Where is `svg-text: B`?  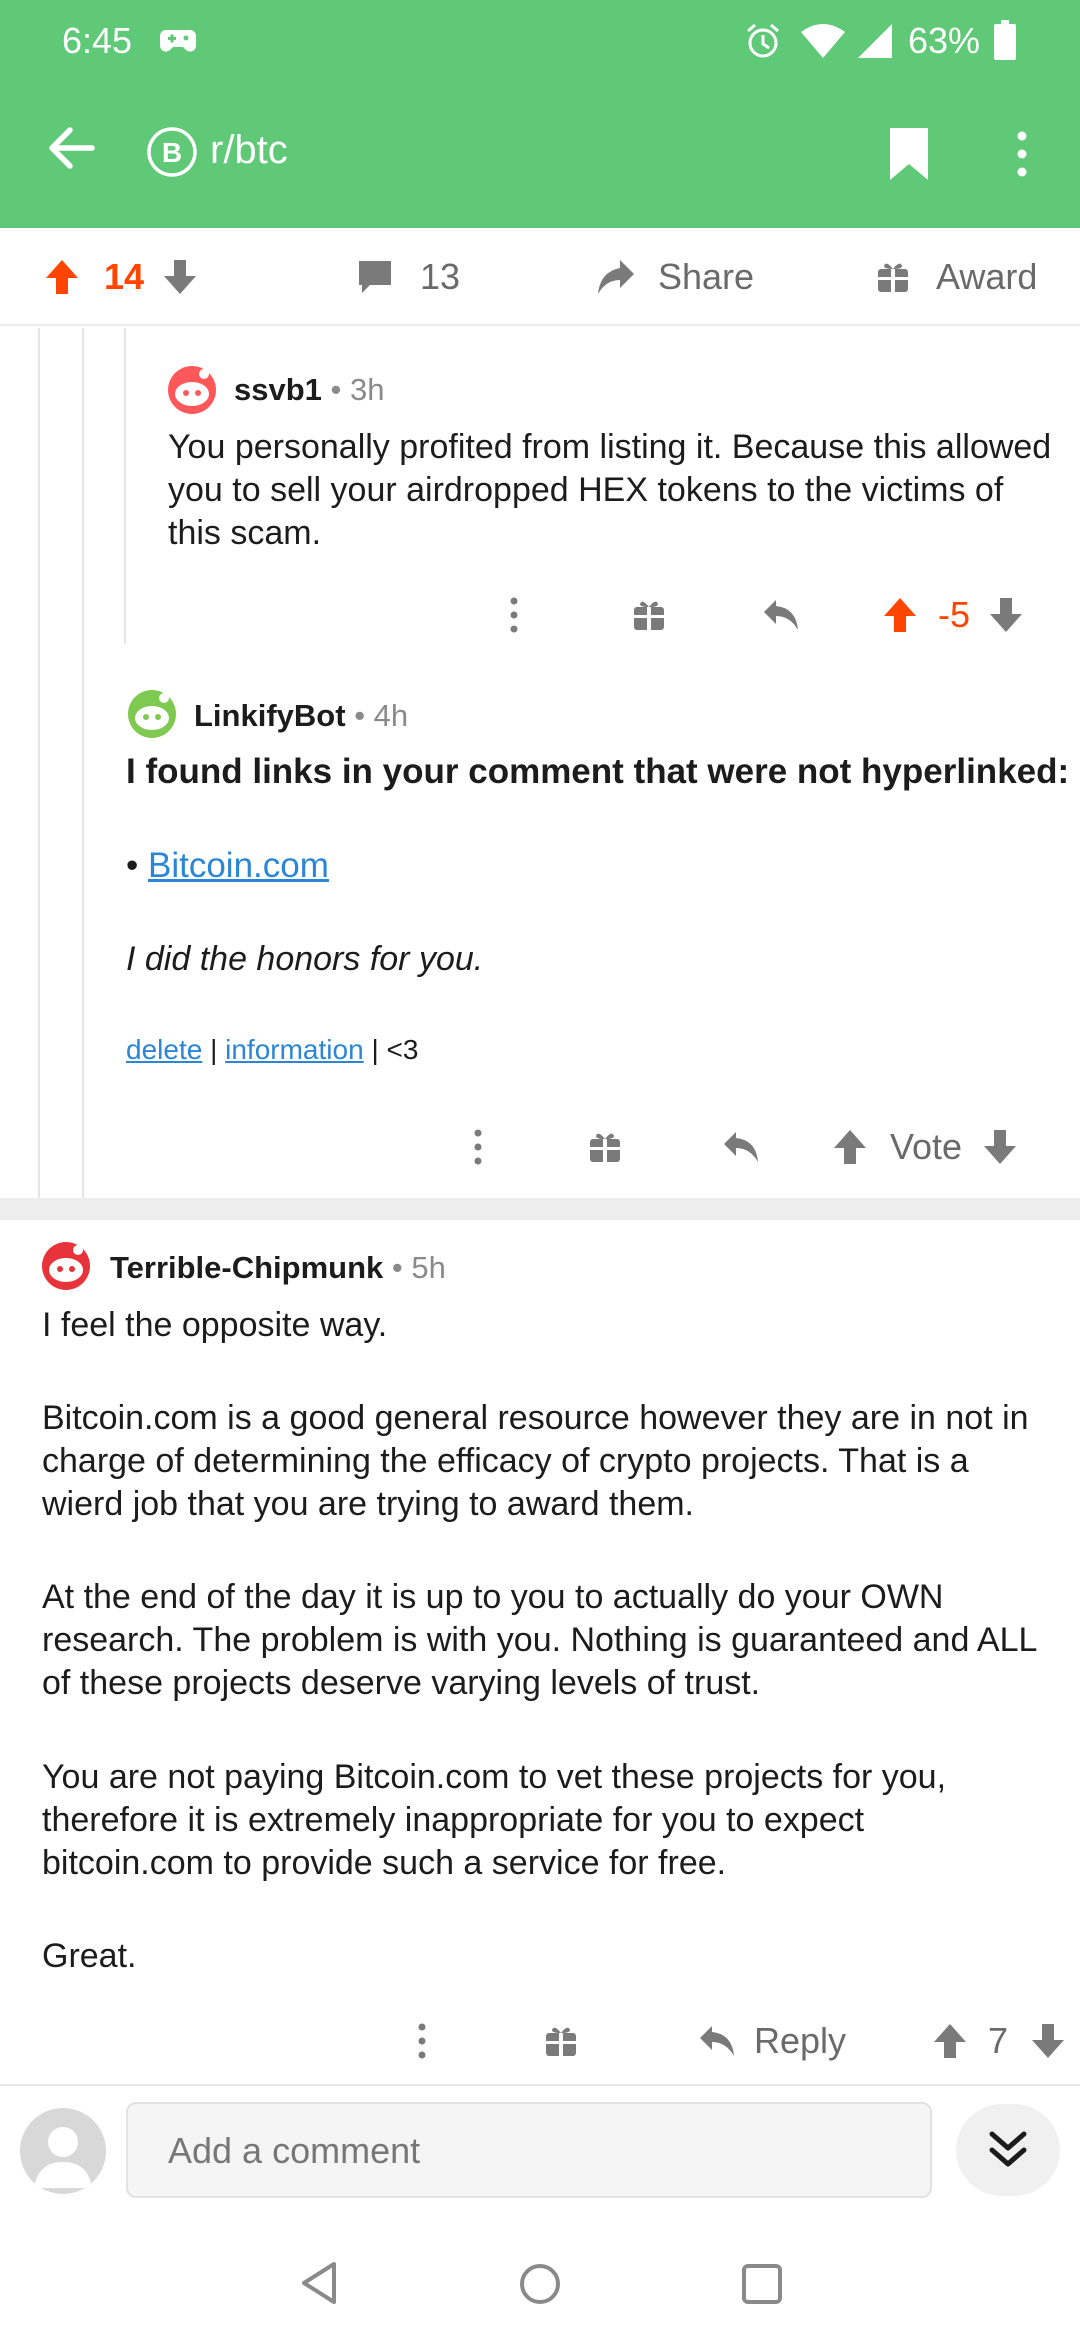
svg-text: B is located at coordinates (172, 152).